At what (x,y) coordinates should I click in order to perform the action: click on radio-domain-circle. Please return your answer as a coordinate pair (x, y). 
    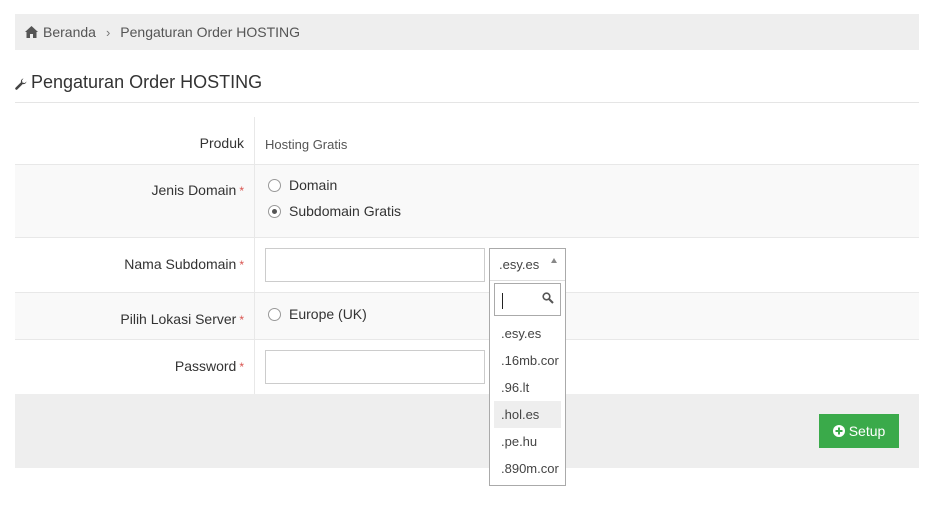
    Looking at the image, I should click on (274, 185).